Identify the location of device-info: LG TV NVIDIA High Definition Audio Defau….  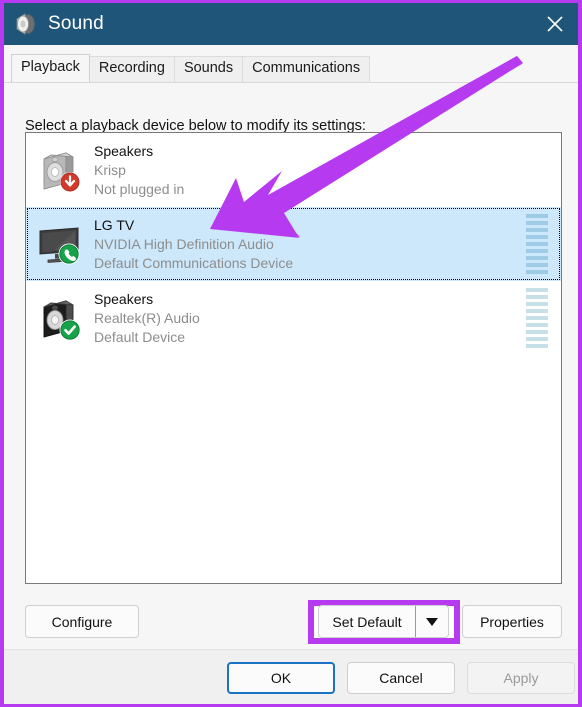
(310, 244).